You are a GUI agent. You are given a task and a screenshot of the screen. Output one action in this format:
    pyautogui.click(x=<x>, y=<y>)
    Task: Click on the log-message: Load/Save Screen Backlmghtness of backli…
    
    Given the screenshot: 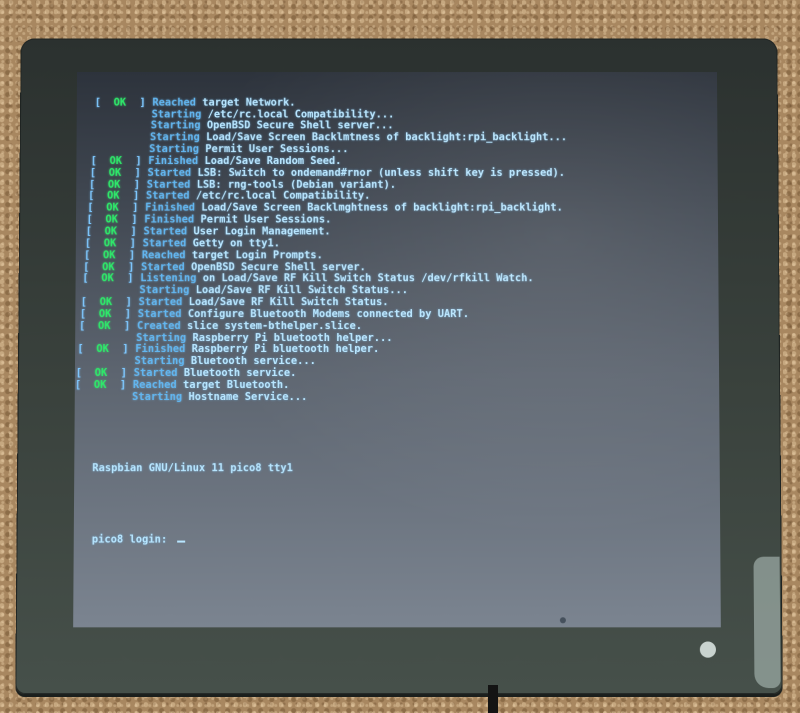 What is the action you would take?
    pyautogui.click(x=382, y=207)
    